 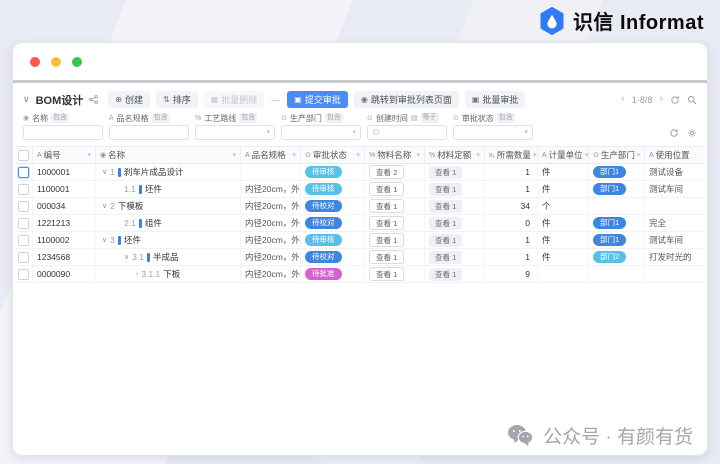 I want to click on filter-spec-input, so click(x=149, y=132).